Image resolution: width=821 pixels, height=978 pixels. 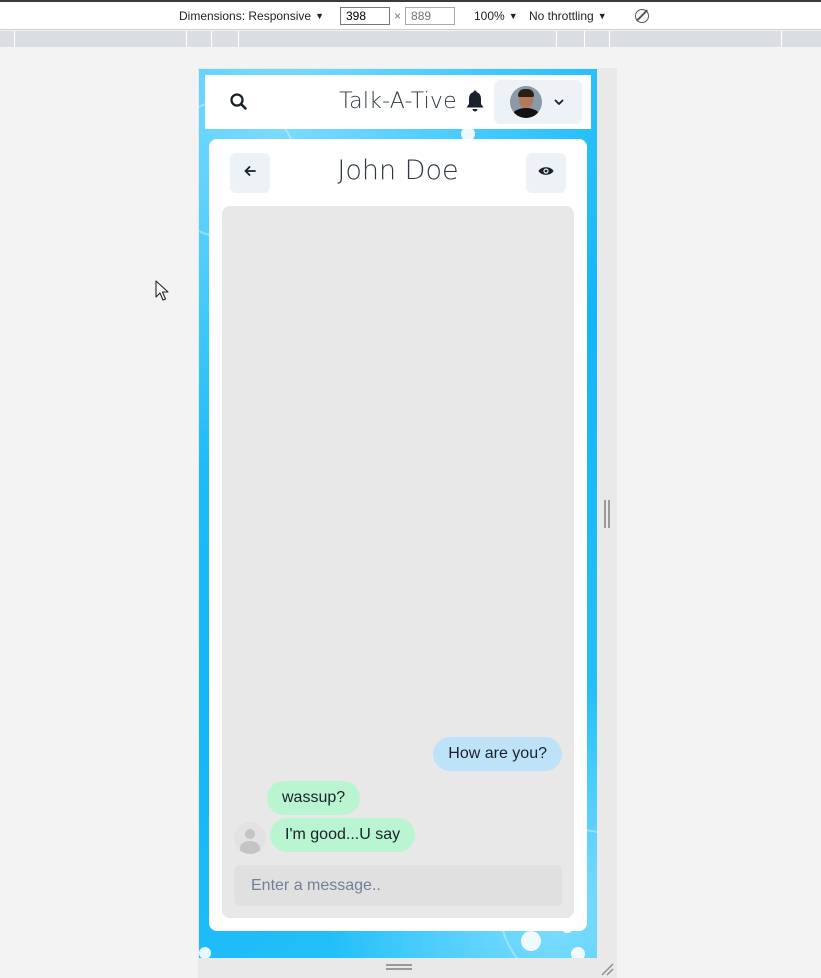 I want to click on arrow-left-icon, so click(x=250, y=173).